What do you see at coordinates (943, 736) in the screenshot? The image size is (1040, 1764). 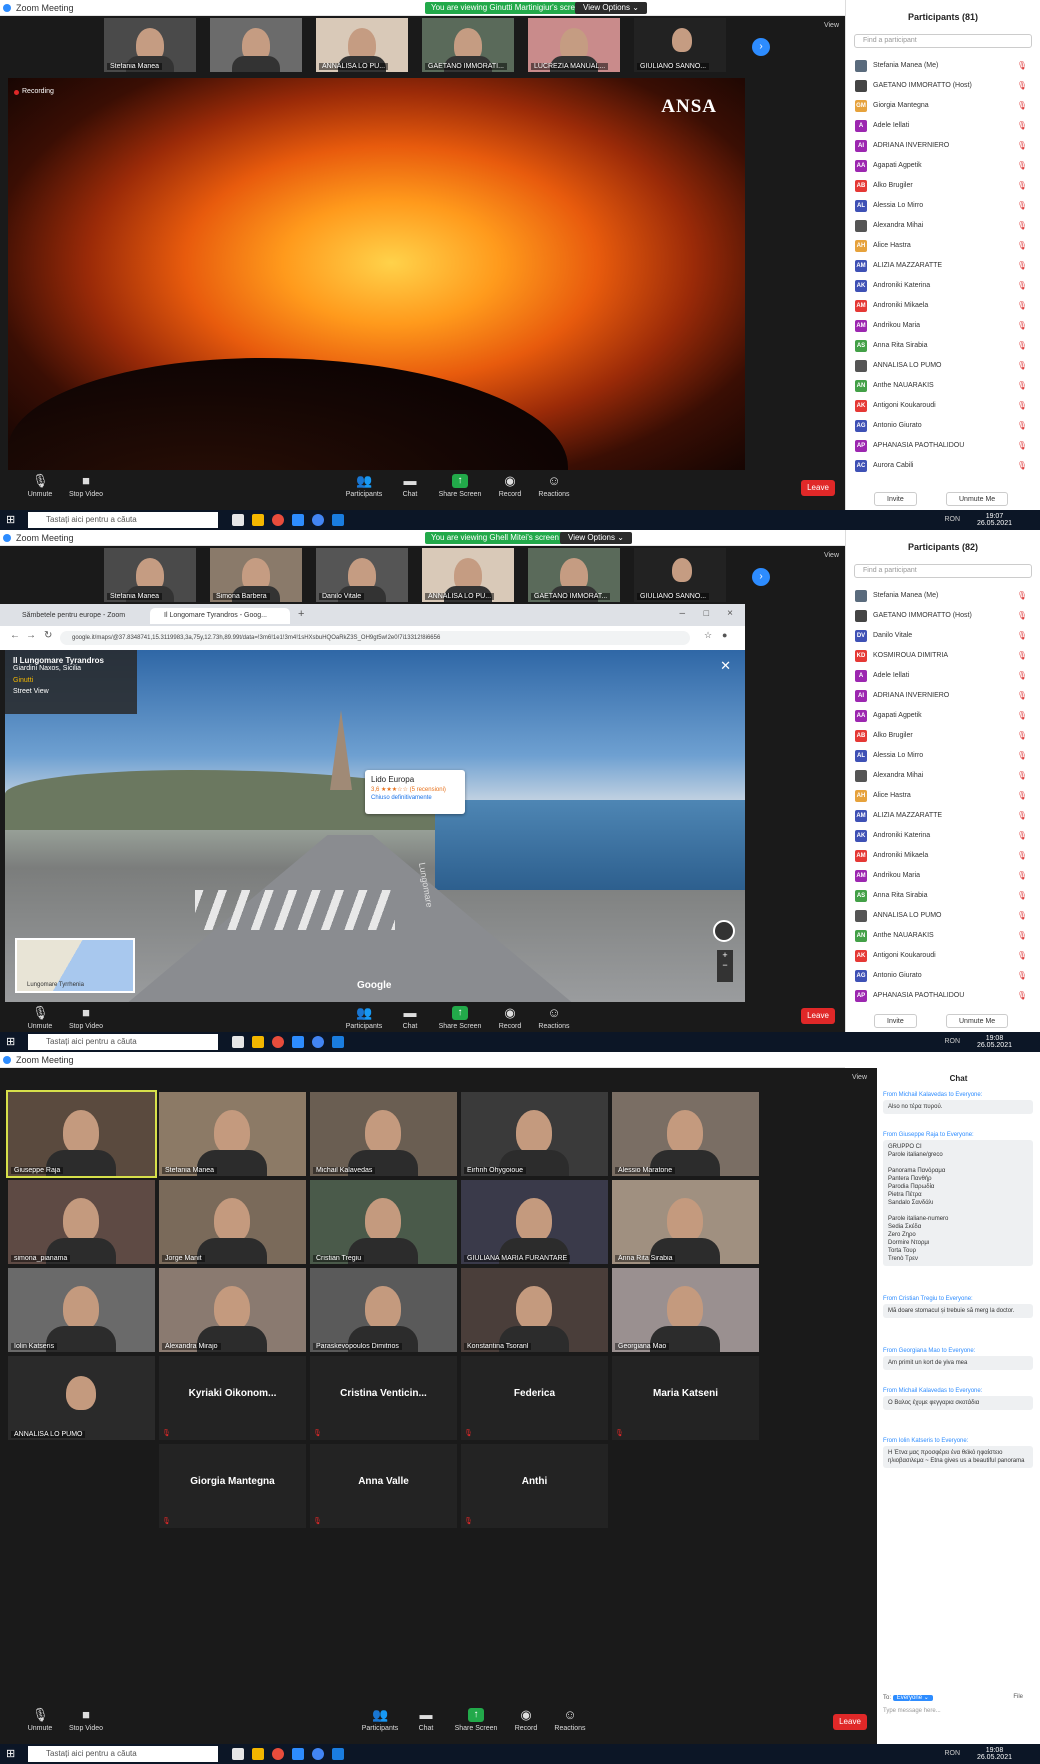 I see `participant-row: AB Alko Brugiler 🎙` at bounding box center [943, 736].